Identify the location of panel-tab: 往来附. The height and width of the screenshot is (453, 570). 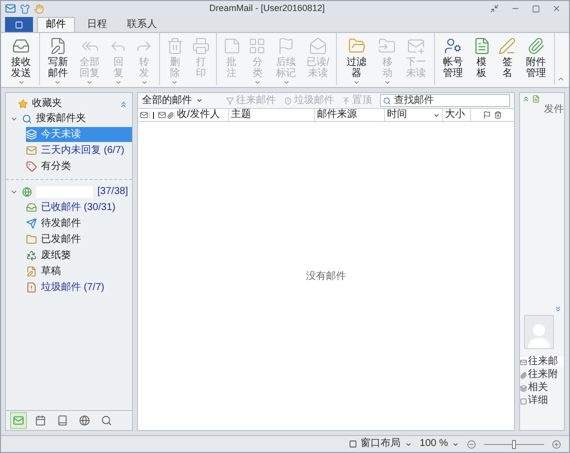
(542, 375).